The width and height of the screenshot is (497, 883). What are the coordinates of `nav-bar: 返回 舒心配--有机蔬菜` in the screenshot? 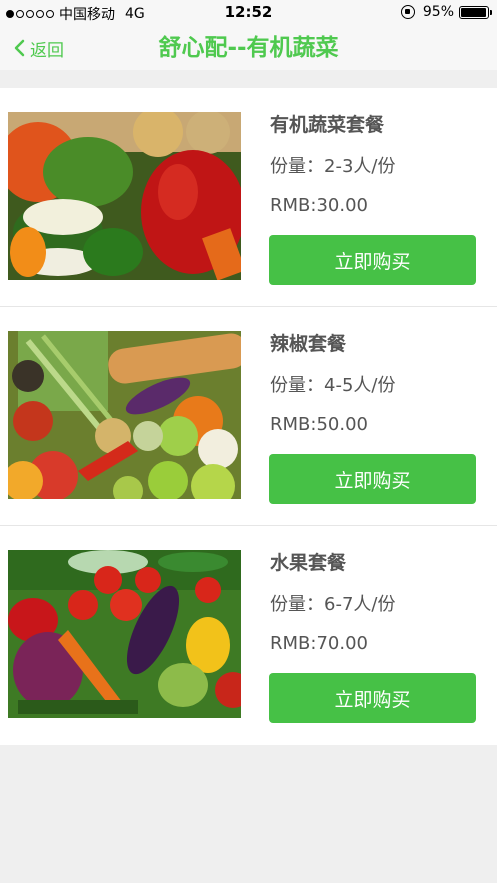 It's located at (248, 48).